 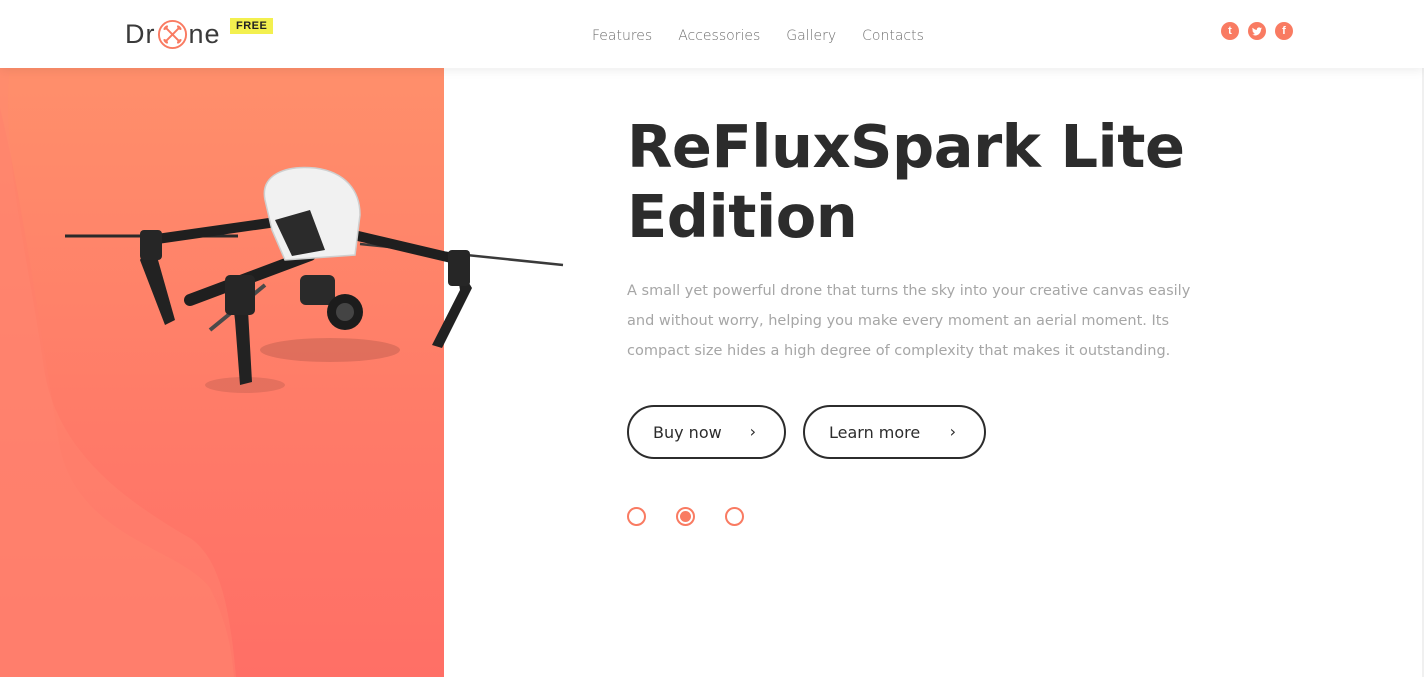 What do you see at coordinates (687, 432) in the screenshot?
I see `buy-now-label: Buy now` at bounding box center [687, 432].